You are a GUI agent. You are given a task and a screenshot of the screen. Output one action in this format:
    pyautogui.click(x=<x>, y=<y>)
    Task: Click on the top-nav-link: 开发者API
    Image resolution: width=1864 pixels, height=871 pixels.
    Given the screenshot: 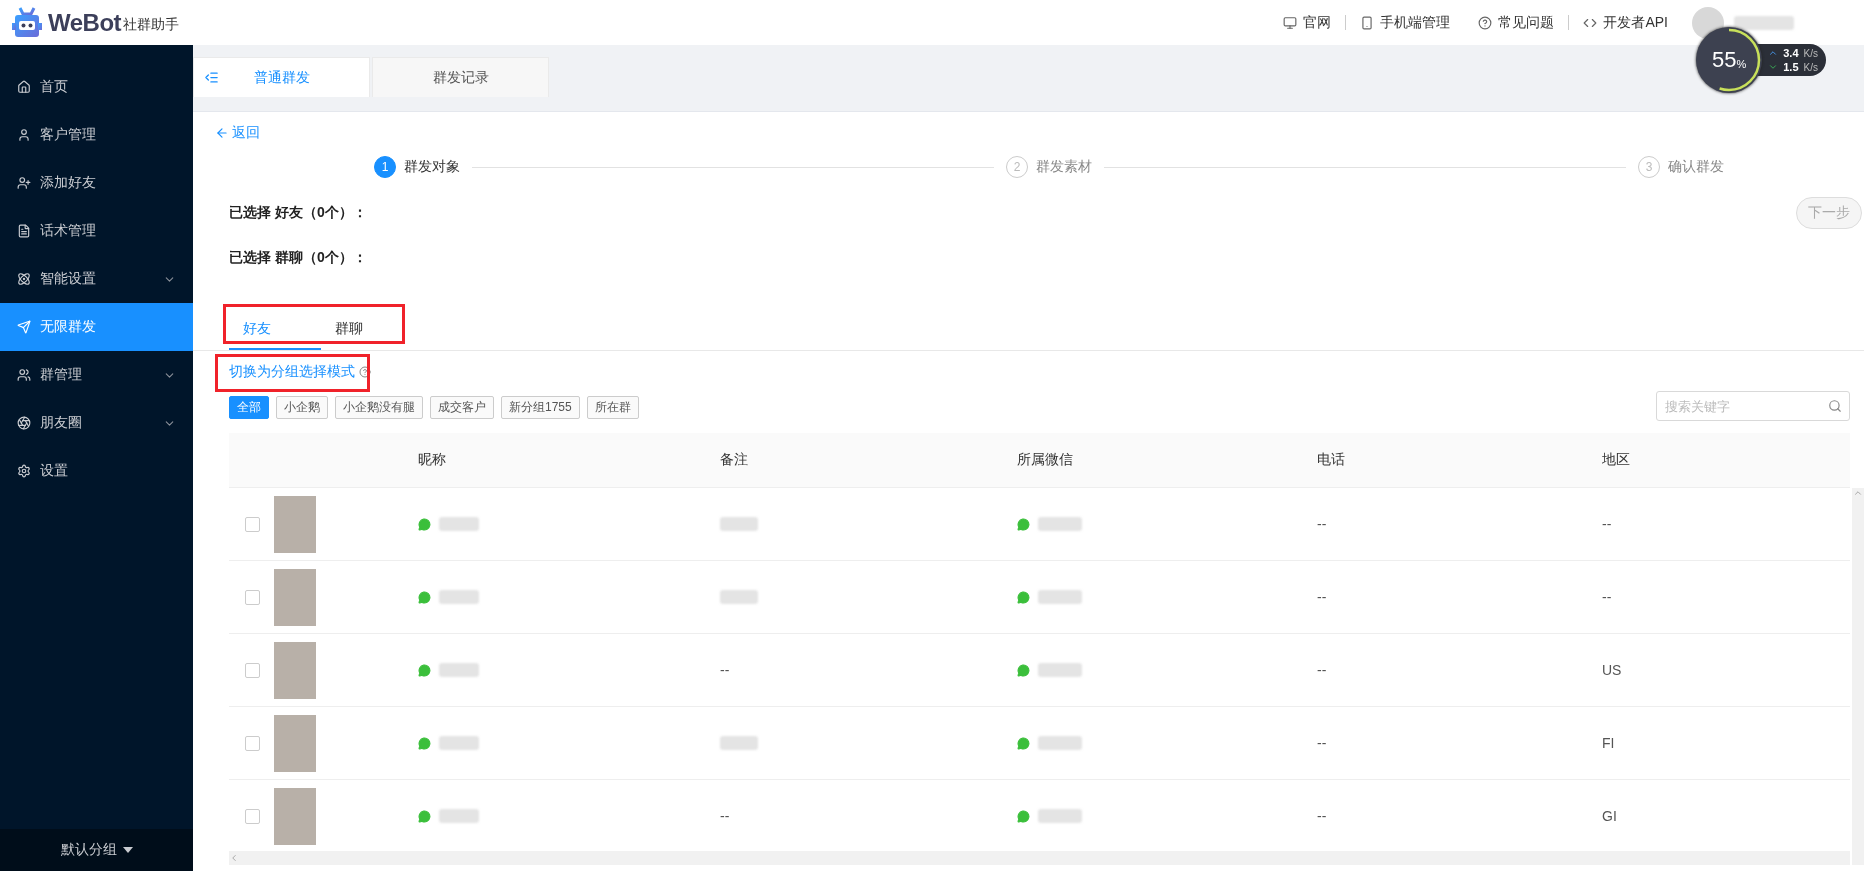 What is the action you would take?
    pyautogui.click(x=1625, y=22)
    